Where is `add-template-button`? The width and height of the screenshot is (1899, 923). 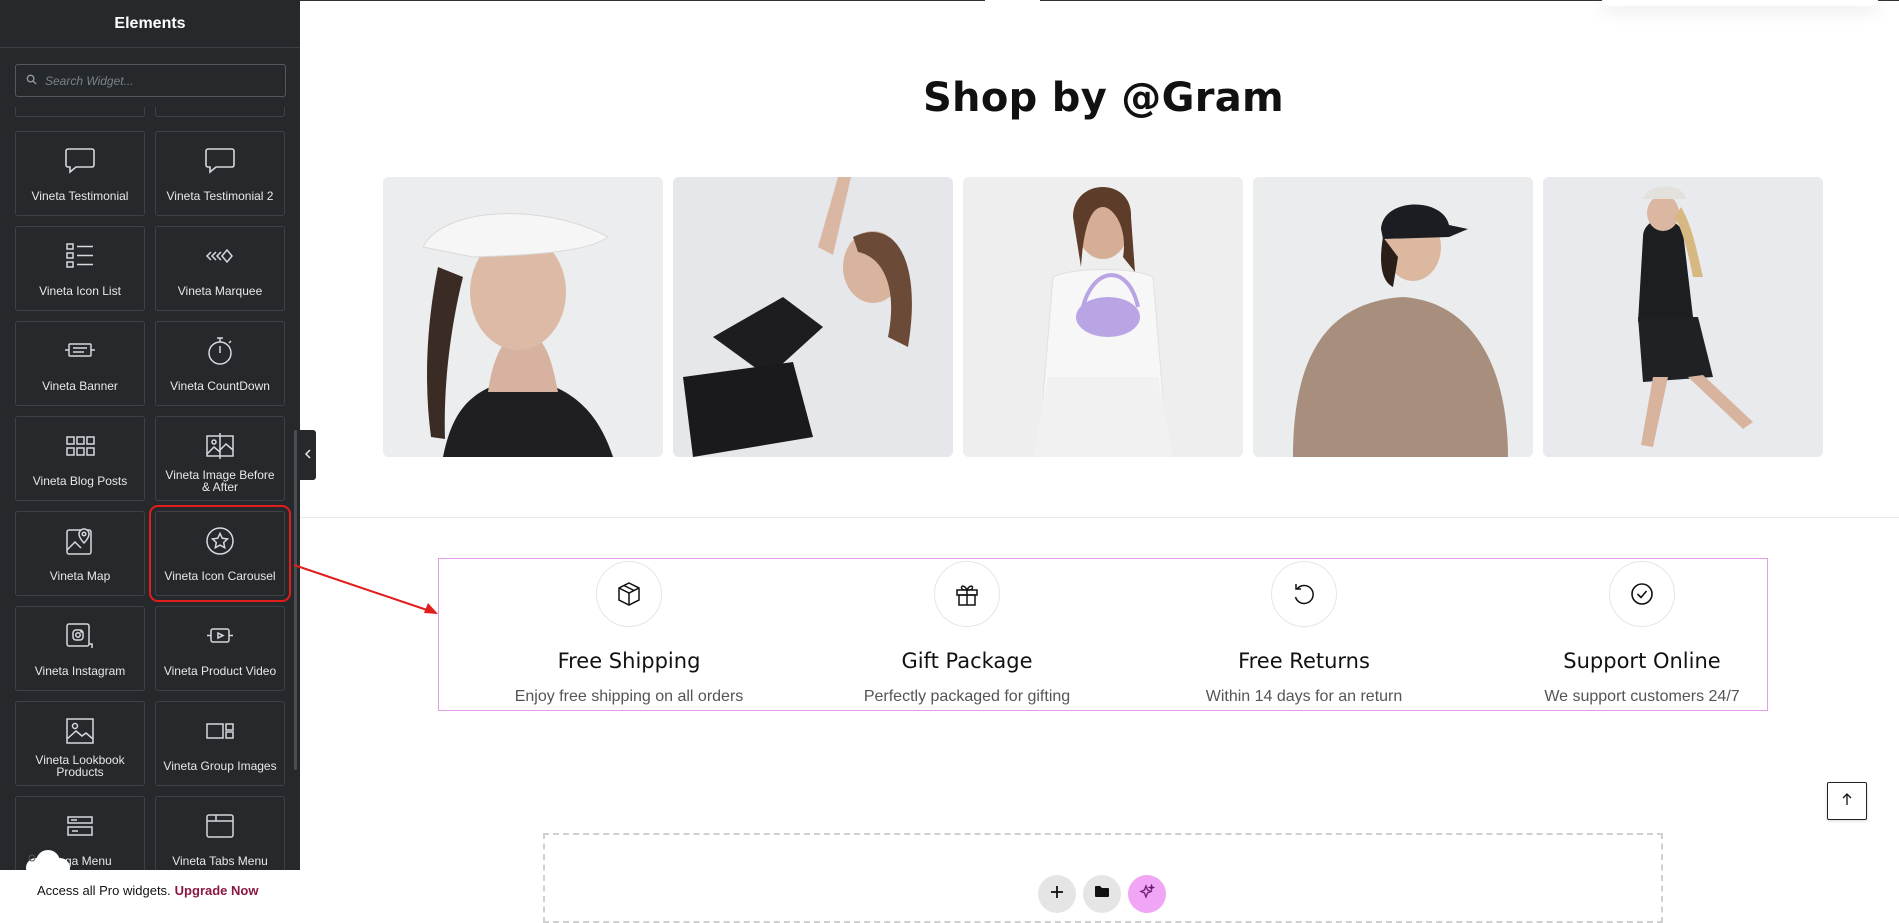 add-template-button is located at coordinates (1102, 894).